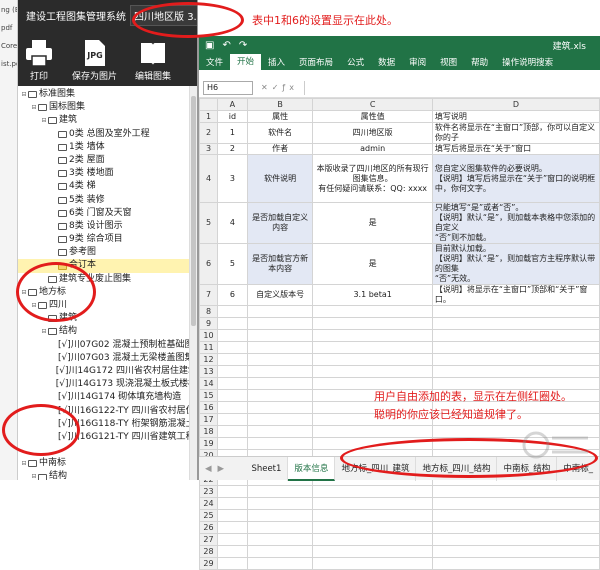  What do you see at coordinates (208, 395) in the screenshot?
I see `row-header: 15` at bounding box center [208, 395].